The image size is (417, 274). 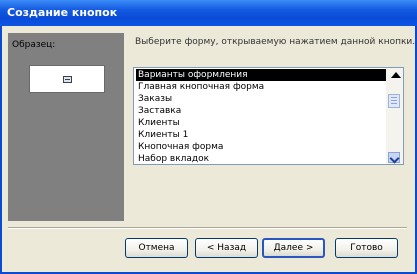 What do you see at coordinates (261, 158) in the screenshot?
I see `list-item: Набор вкладок` at bounding box center [261, 158].